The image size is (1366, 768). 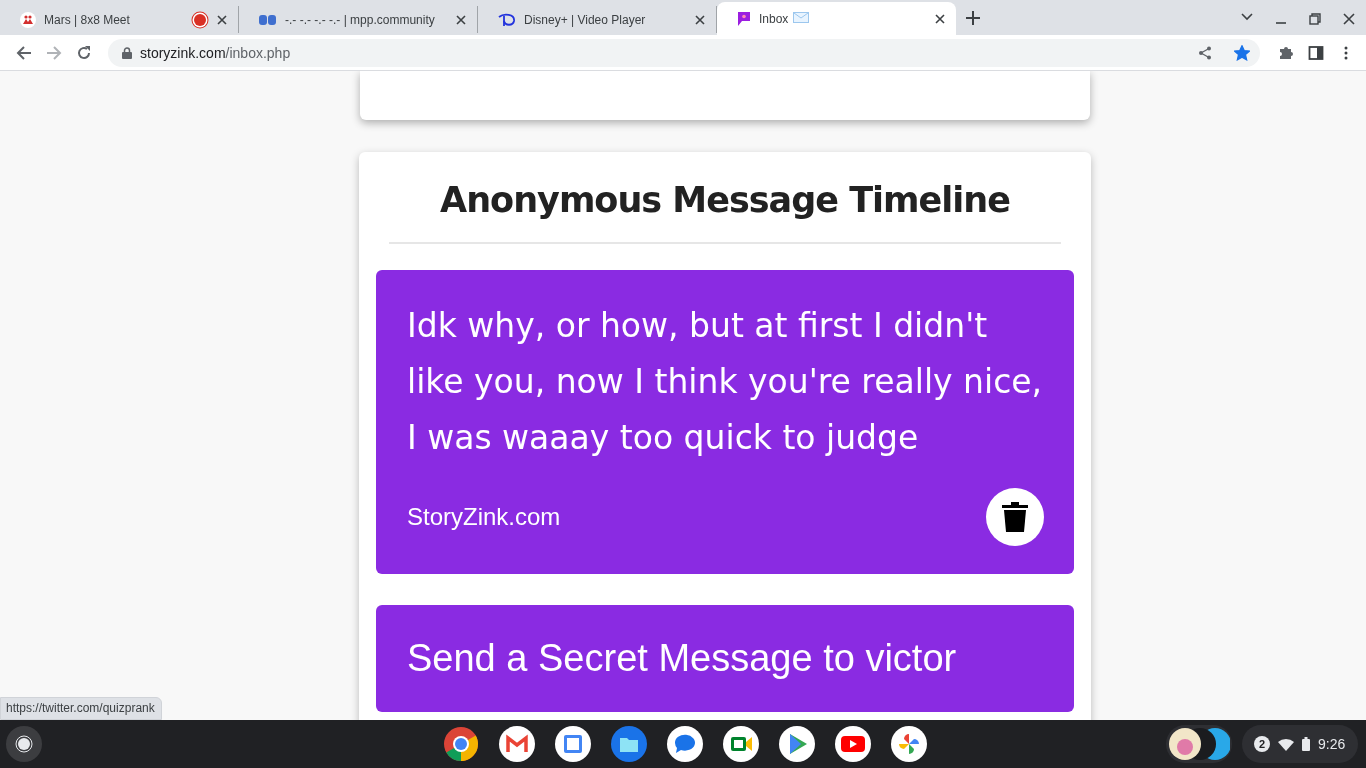 I want to click on address-bar: storyzink.com/inbox.php, so click(x=684, y=52).